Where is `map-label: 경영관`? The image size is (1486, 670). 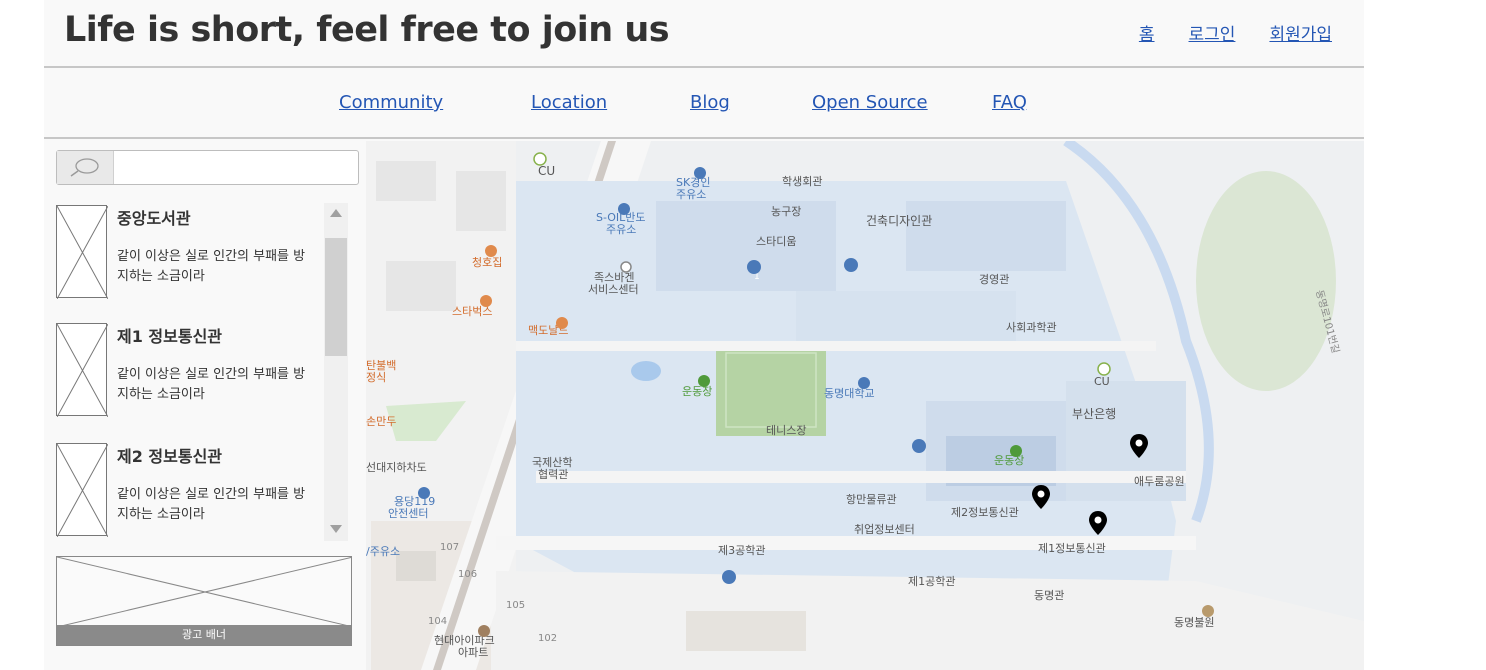 map-label: 경영관 is located at coordinates (994, 279).